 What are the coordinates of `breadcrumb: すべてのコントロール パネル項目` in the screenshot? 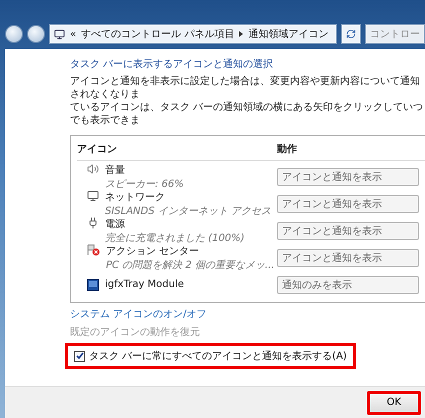 It's located at (157, 34).